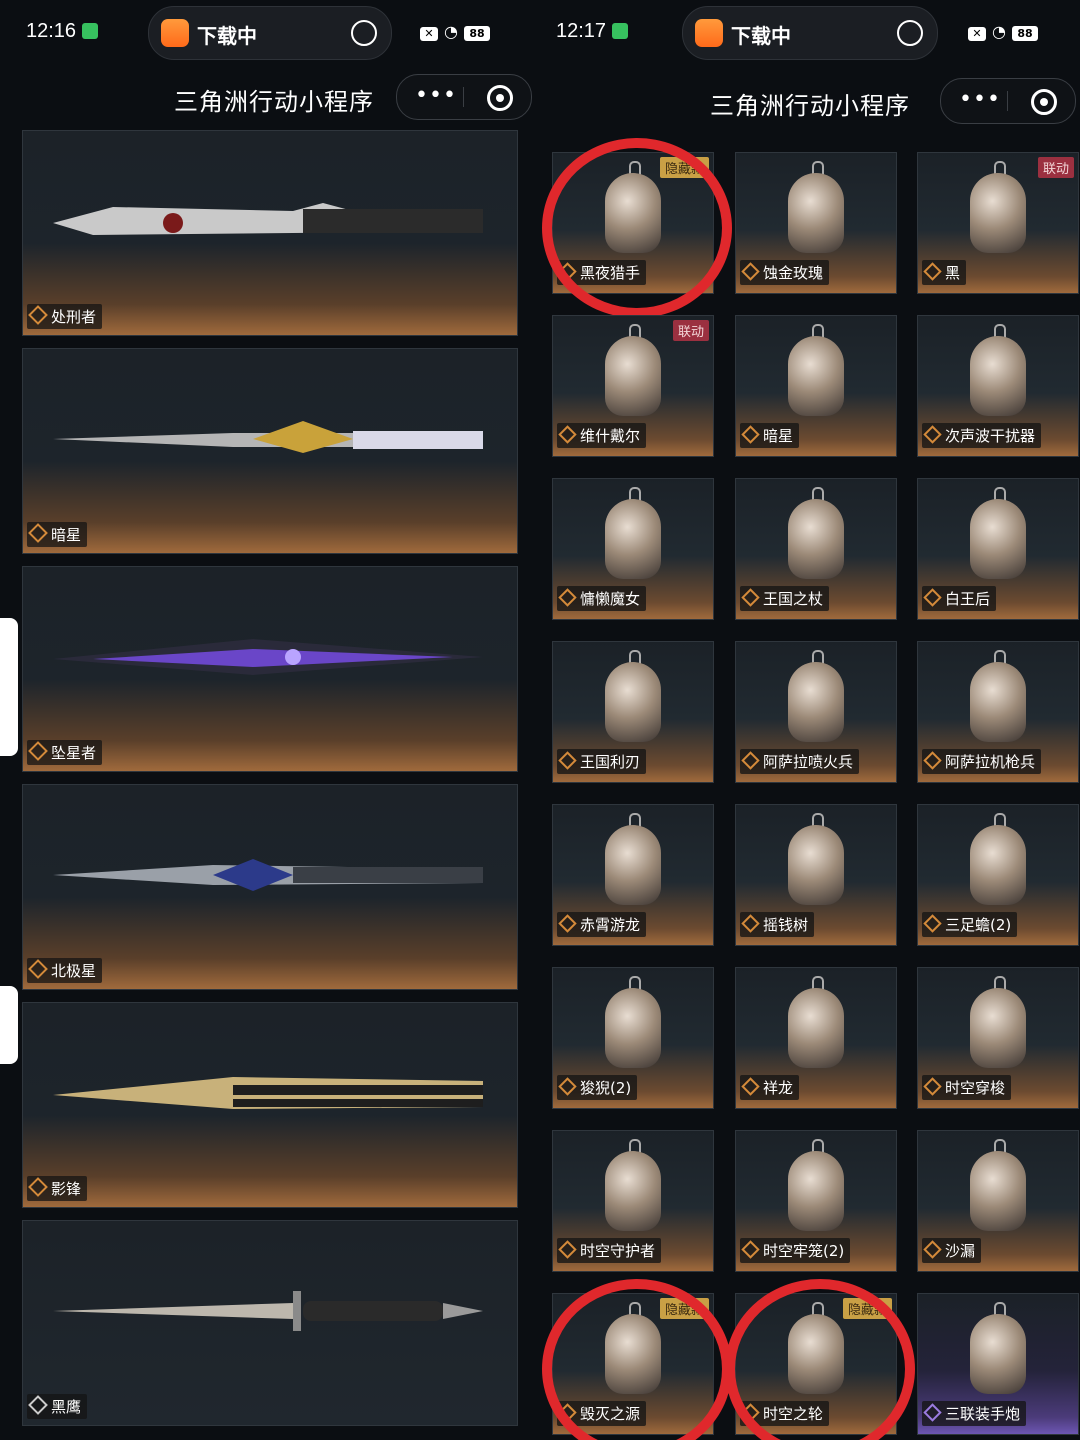 Image resolution: width=1080 pixels, height=1440 pixels. I want to click on pendant-name: 次声波干扰器, so click(982, 435).